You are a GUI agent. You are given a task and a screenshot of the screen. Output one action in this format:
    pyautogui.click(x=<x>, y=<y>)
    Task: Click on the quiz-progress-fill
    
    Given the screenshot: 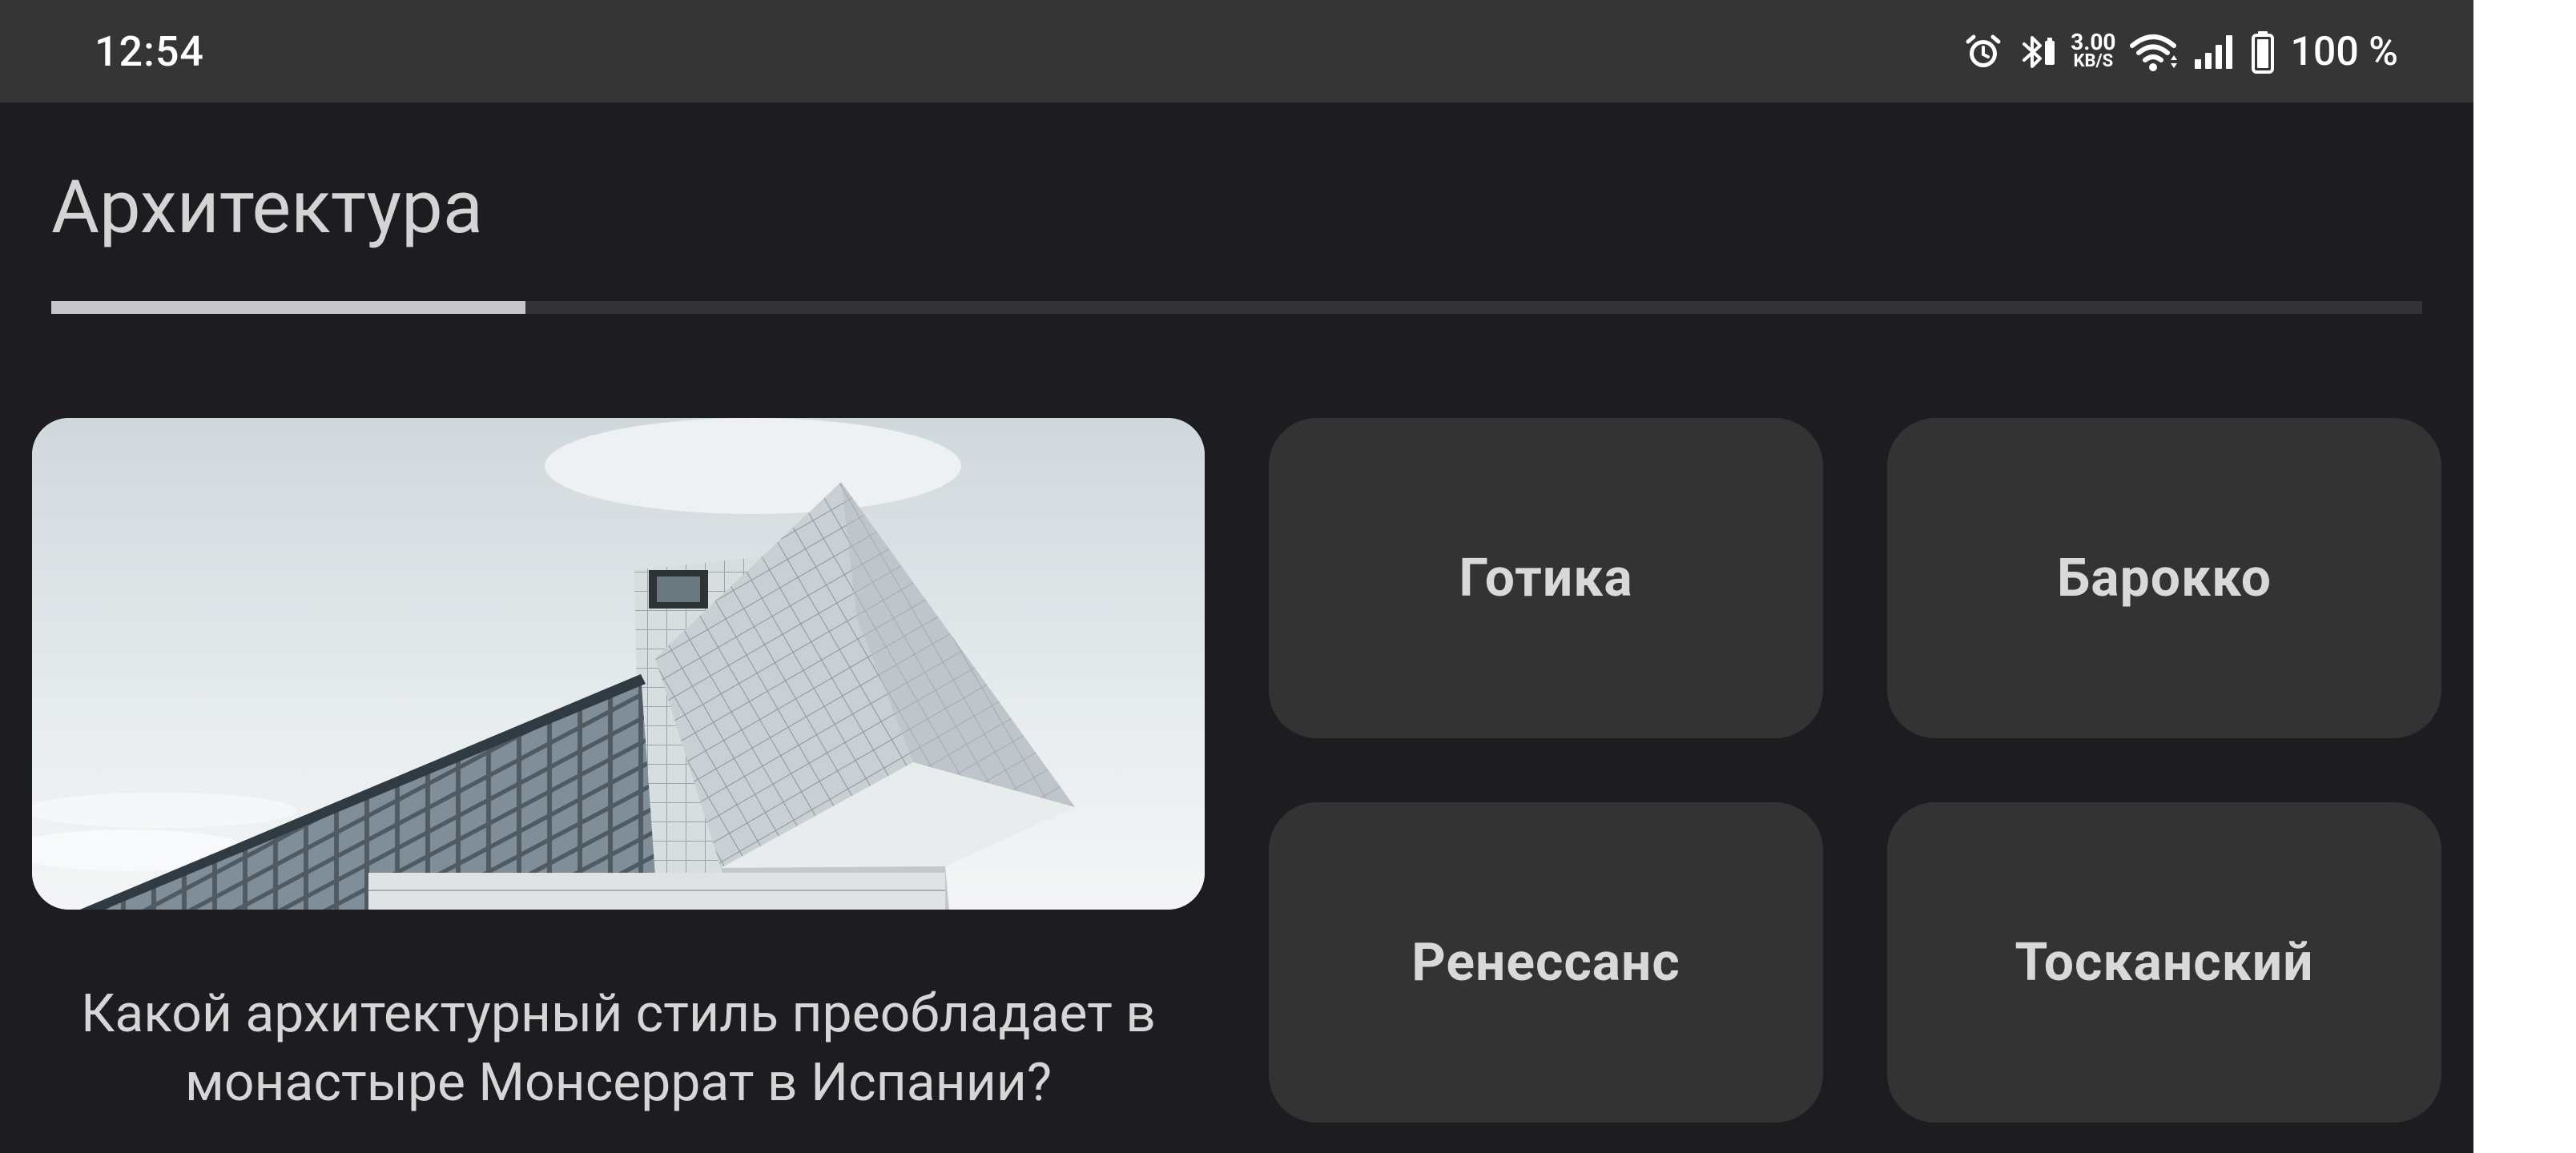 What is the action you would take?
    pyautogui.click(x=288, y=308)
    